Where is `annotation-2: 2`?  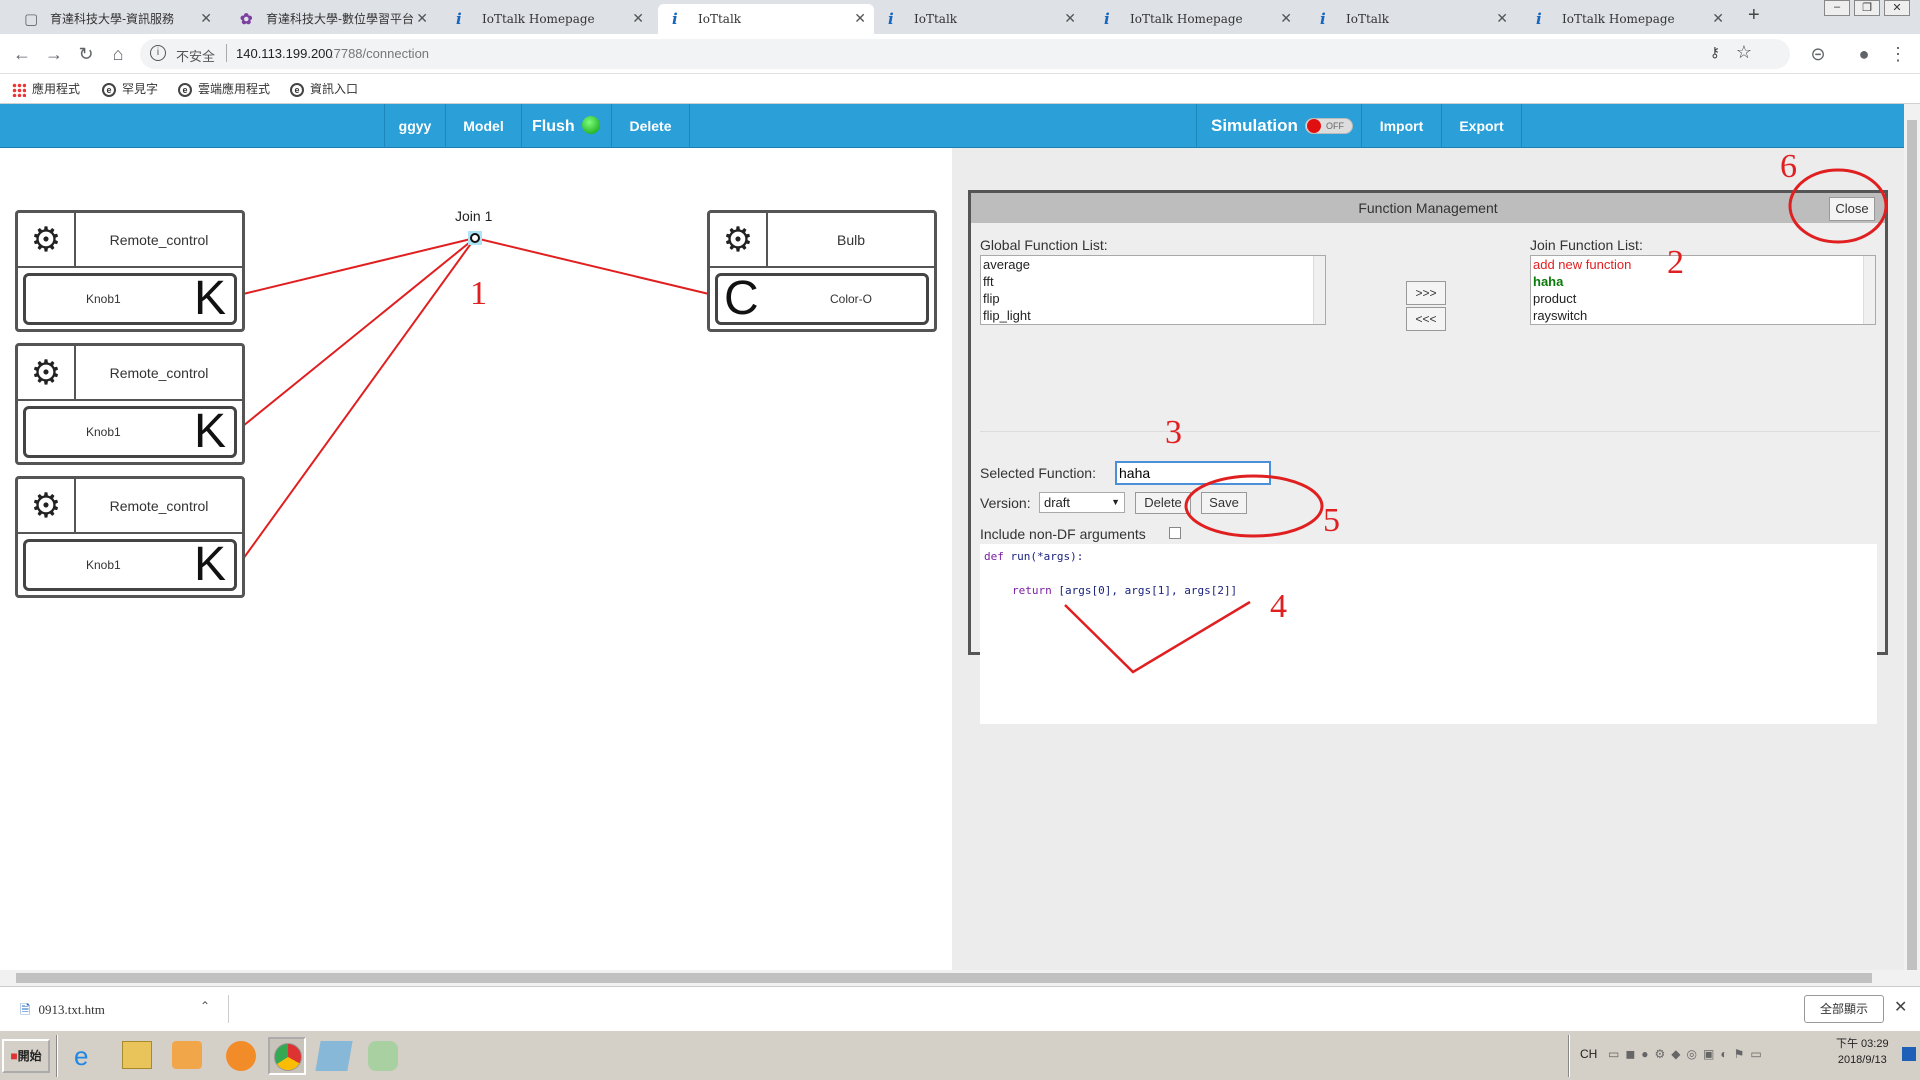
annotation-2: 2 is located at coordinates (1675, 262).